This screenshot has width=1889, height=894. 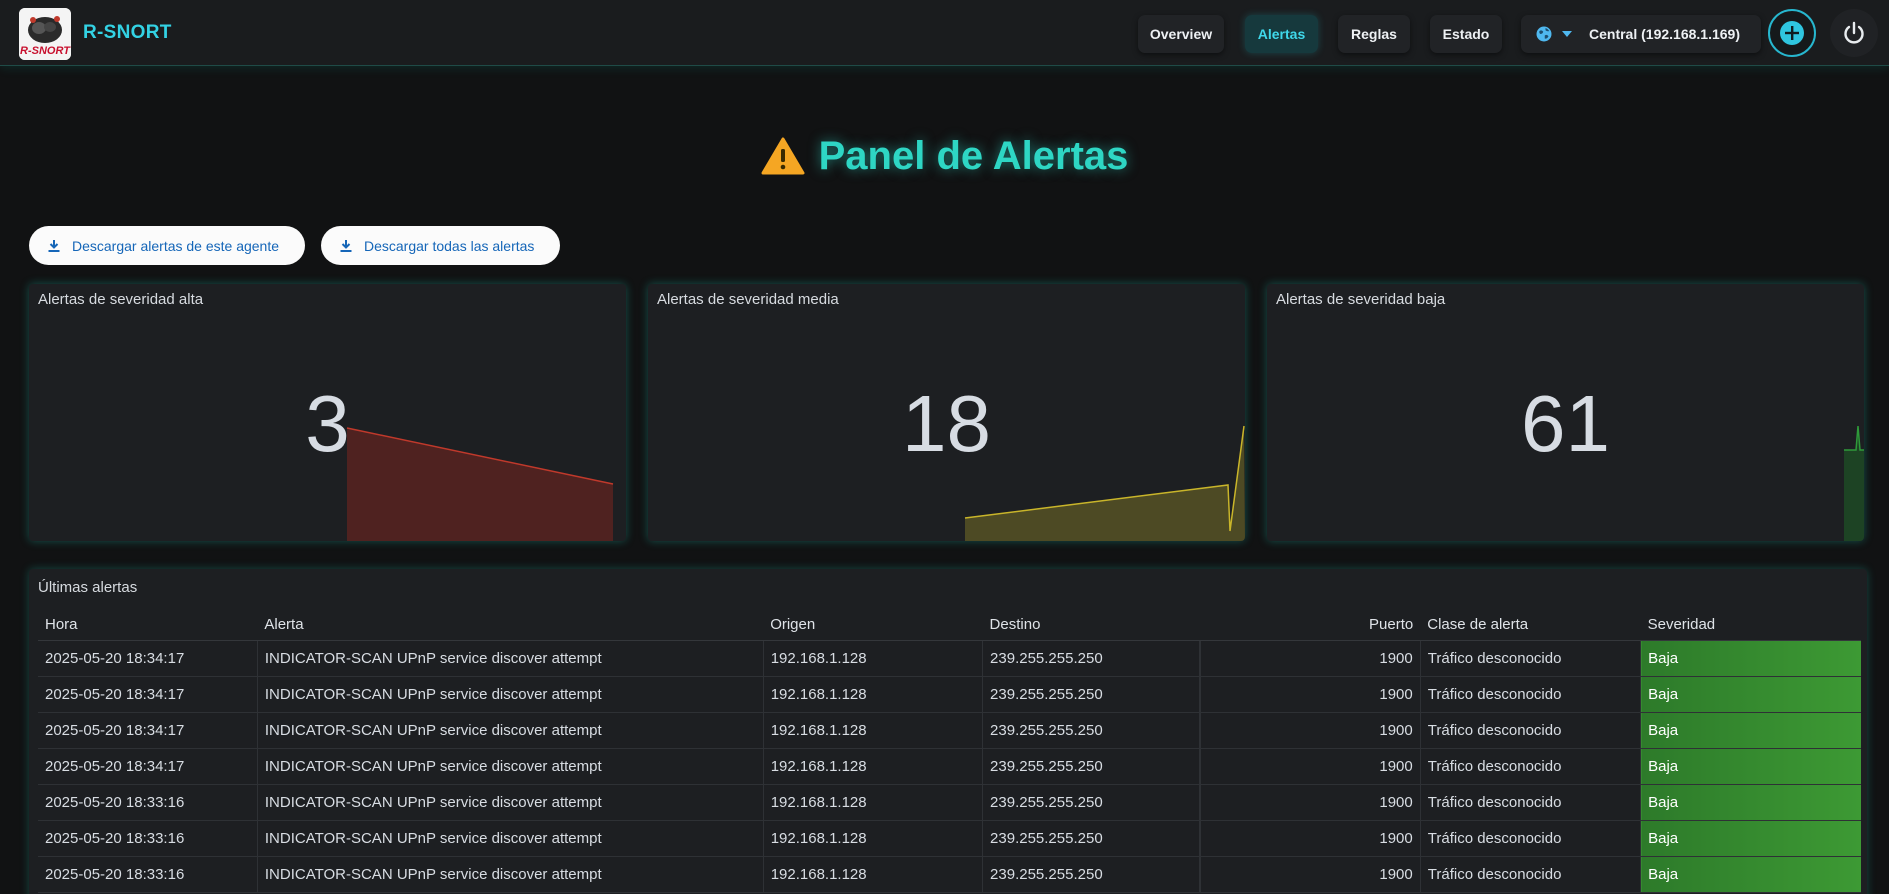 What do you see at coordinates (1310, 625) in the screenshot?
I see `col-puerto: Puerto` at bounding box center [1310, 625].